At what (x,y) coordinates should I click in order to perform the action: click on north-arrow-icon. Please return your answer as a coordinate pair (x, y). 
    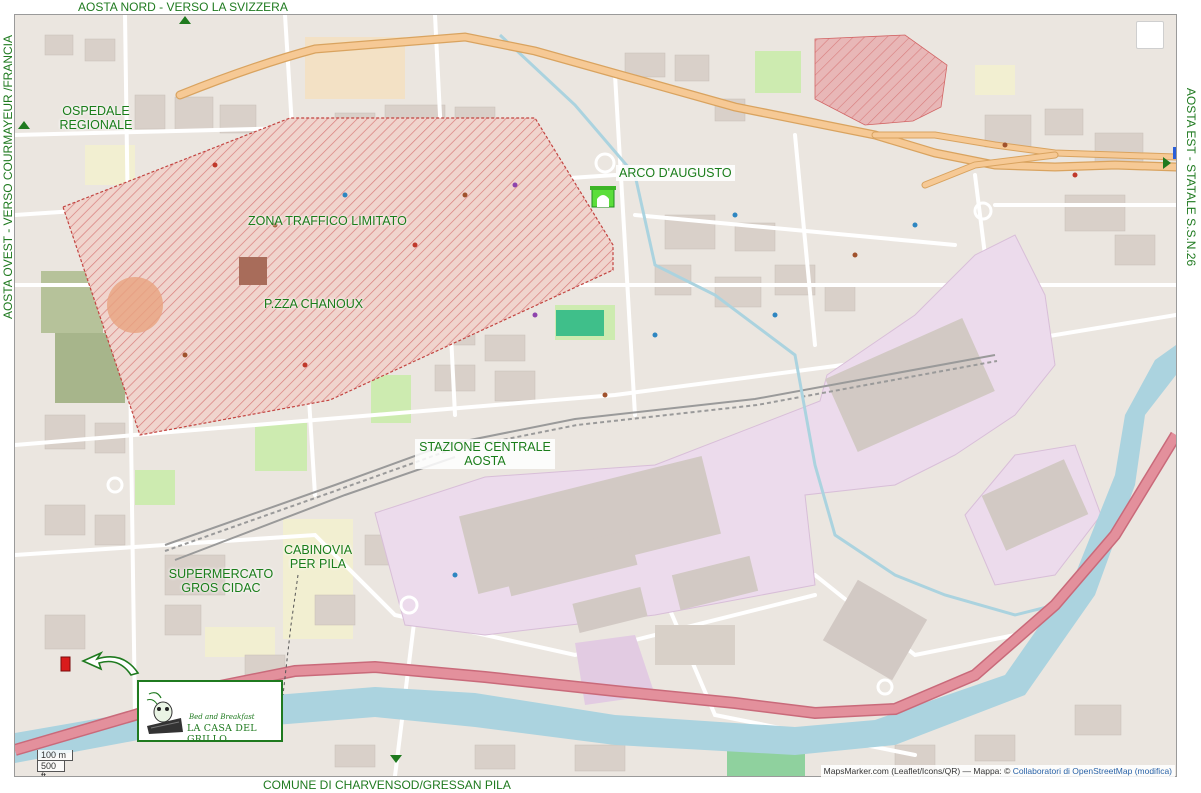
    Looking at the image, I should click on (185, 20).